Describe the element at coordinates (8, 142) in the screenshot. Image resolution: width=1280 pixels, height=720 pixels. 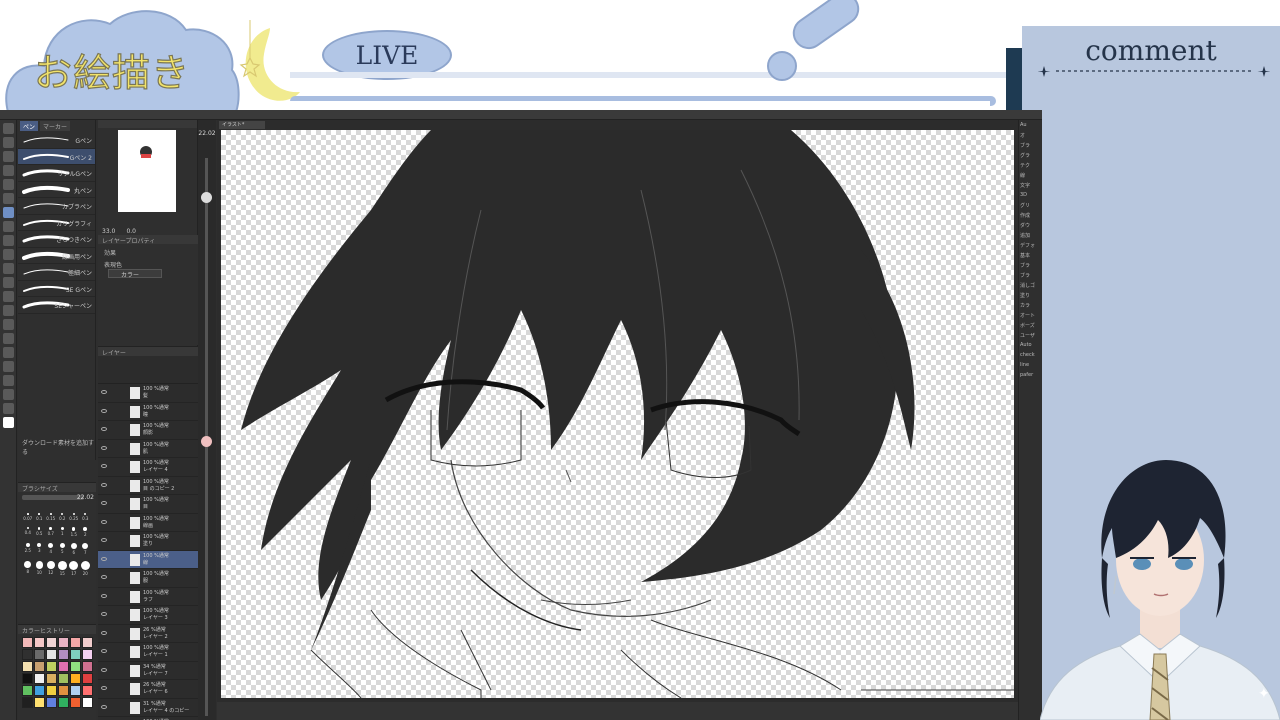
I see `hand-tool-icon` at that location.